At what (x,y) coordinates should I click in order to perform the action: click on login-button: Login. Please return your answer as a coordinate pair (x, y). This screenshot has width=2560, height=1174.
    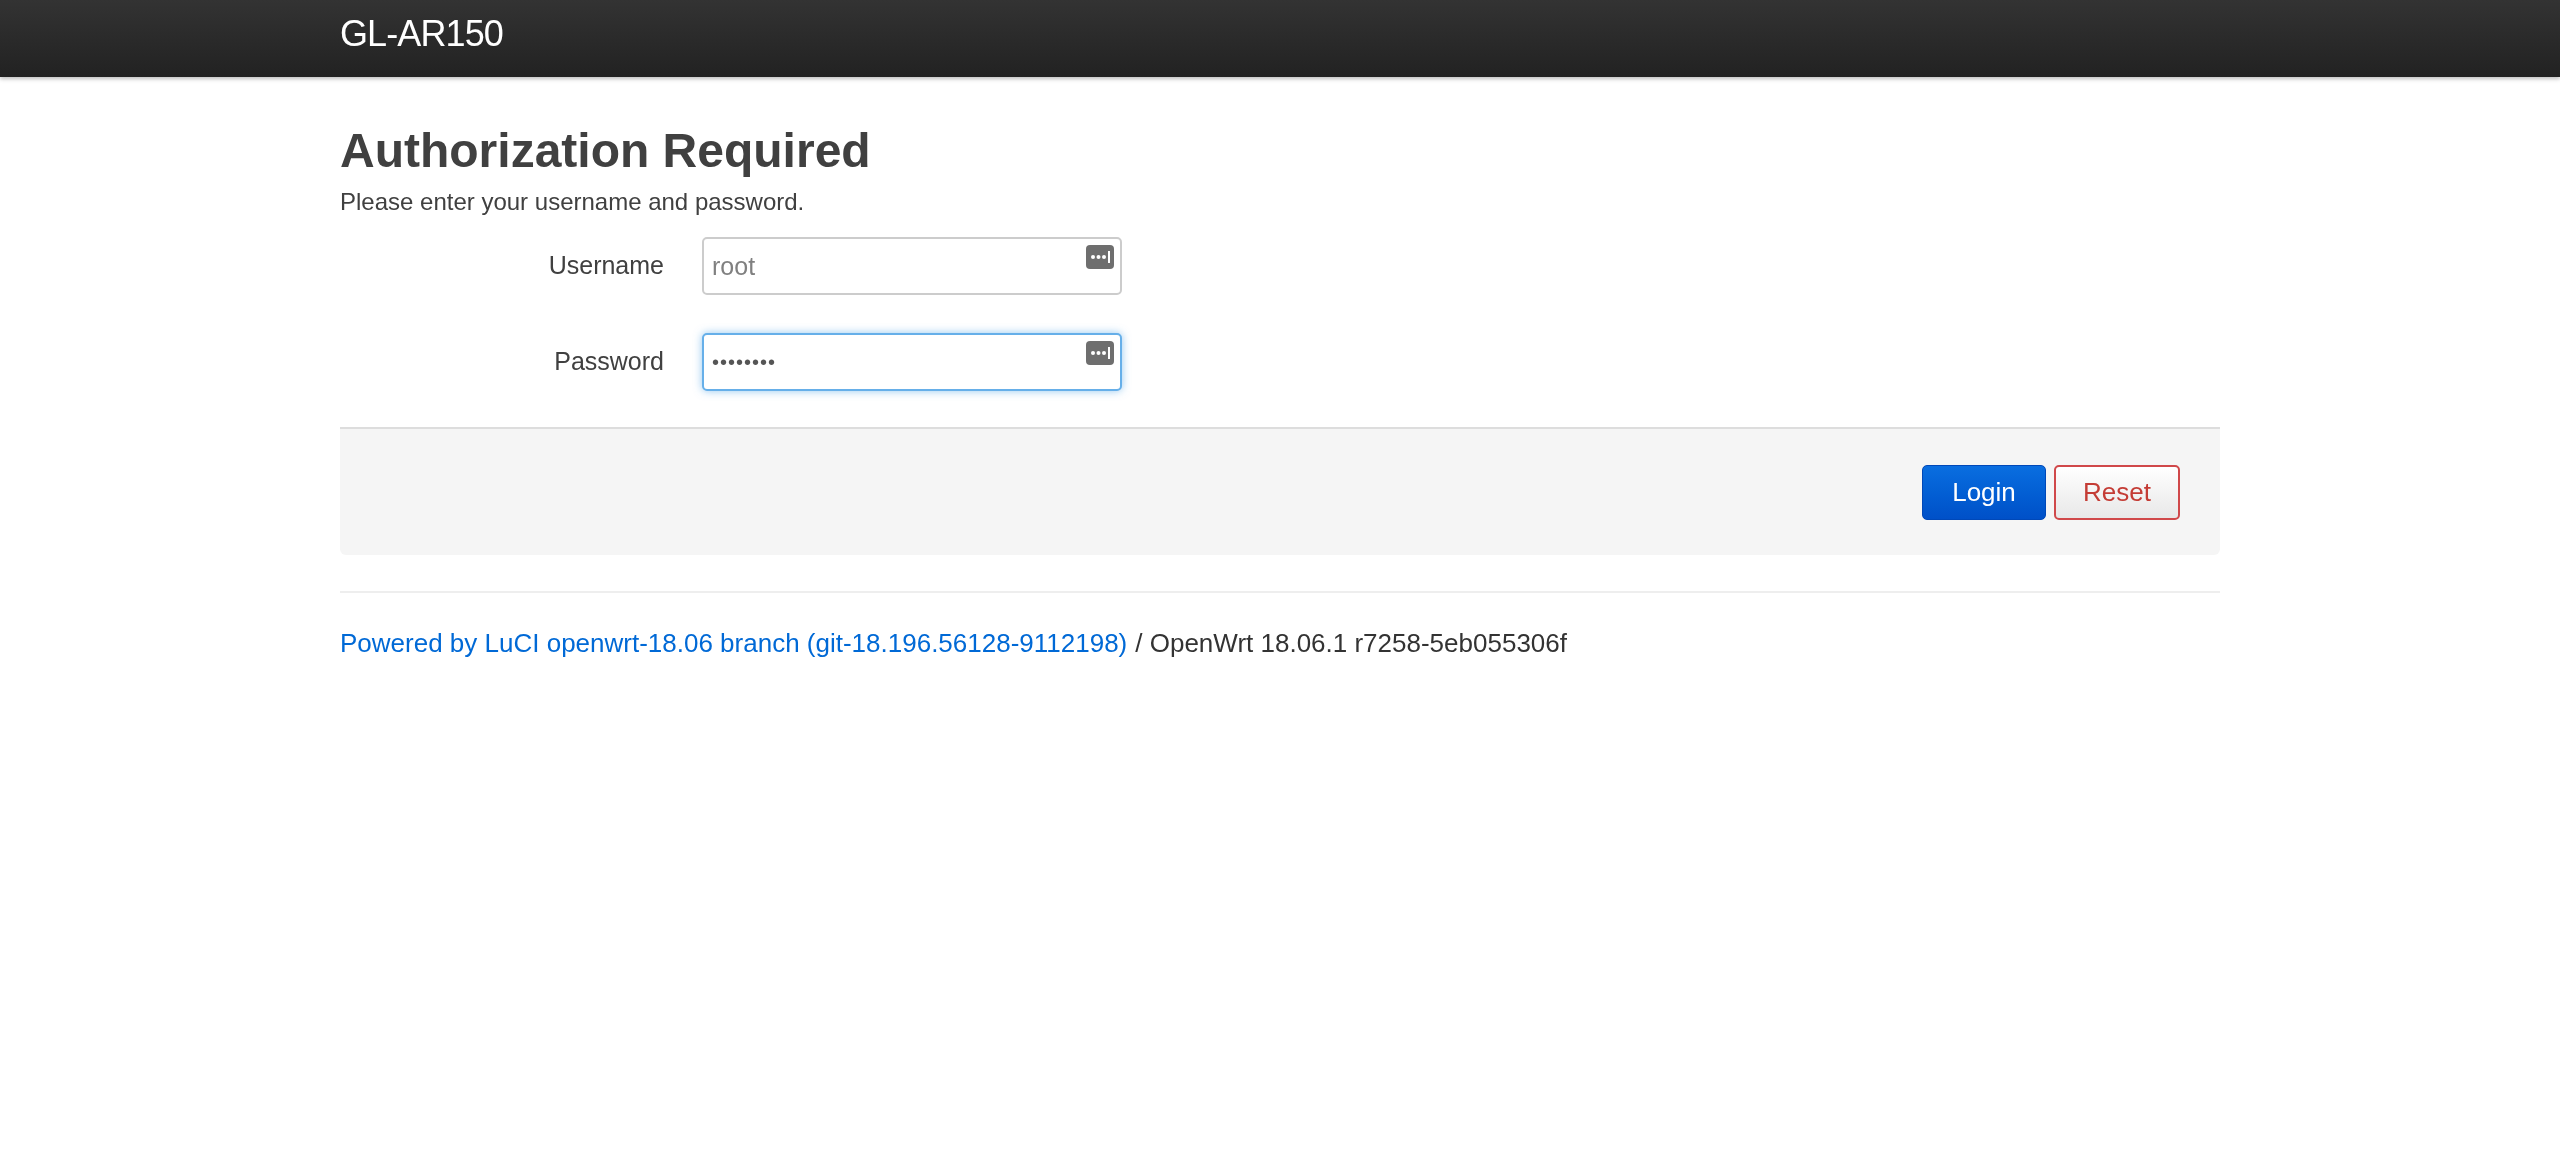
    Looking at the image, I should click on (1984, 492).